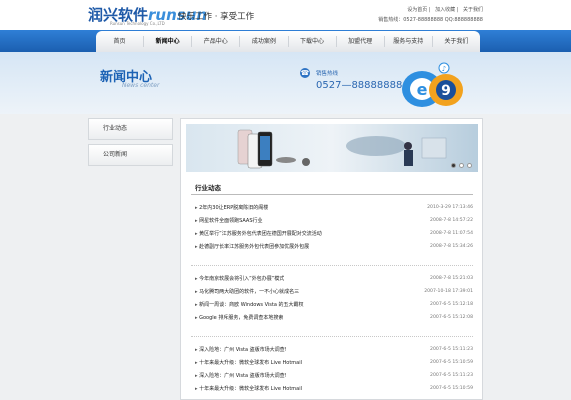  What do you see at coordinates (119, 41) in the screenshot?
I see `nav-home: 首页` at bounding box center [119, 41].